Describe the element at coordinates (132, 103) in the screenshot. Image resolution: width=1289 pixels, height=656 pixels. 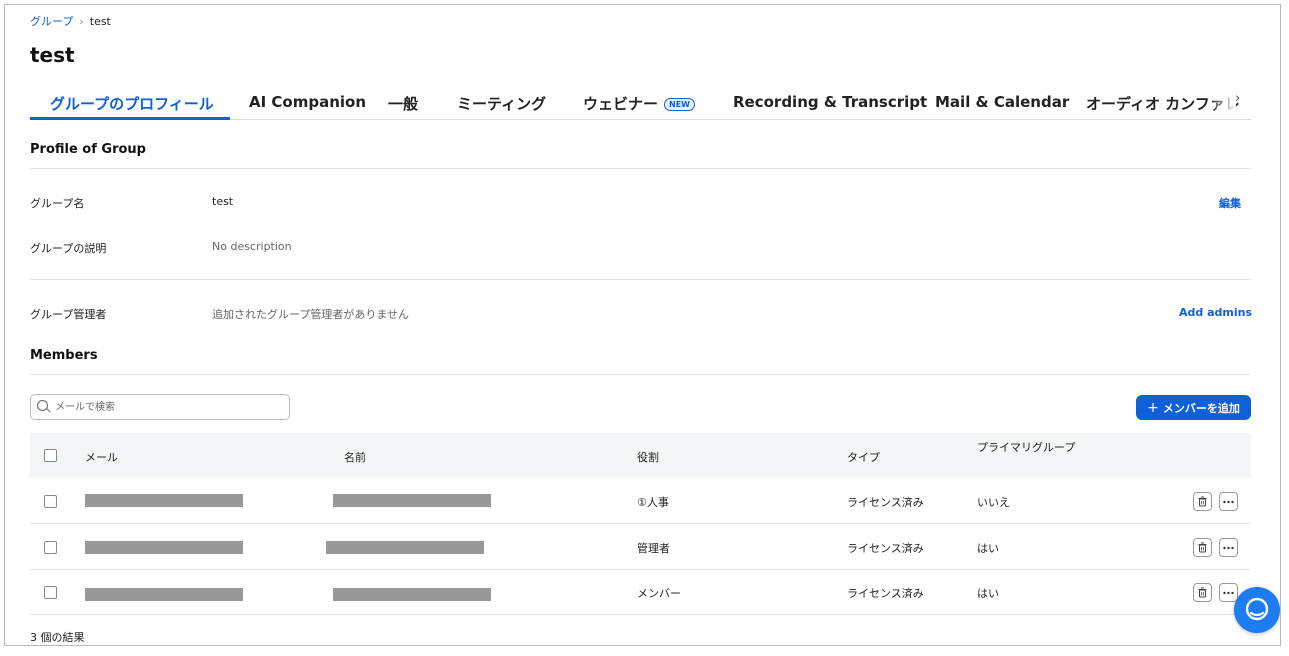
I see `tab-group-profile: グループのプロフィール` at that location.